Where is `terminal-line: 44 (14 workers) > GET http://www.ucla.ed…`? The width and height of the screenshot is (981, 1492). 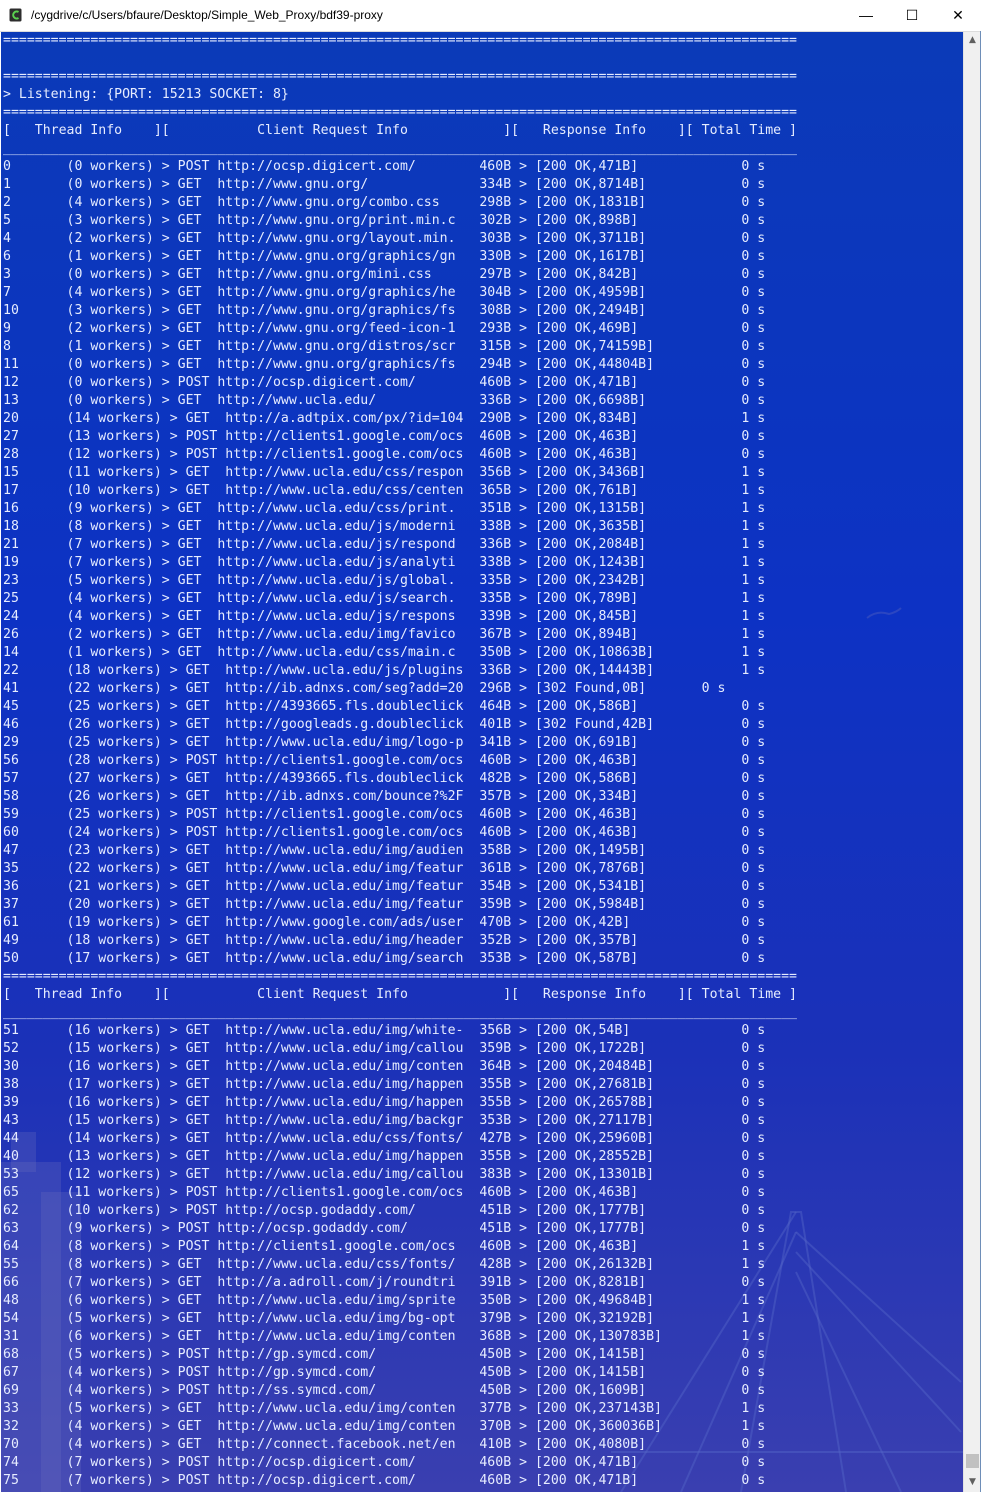 terminal-line: 44 (14 workers) > GET http://www.ucla.ed… is located at coordinates (384, 1138).